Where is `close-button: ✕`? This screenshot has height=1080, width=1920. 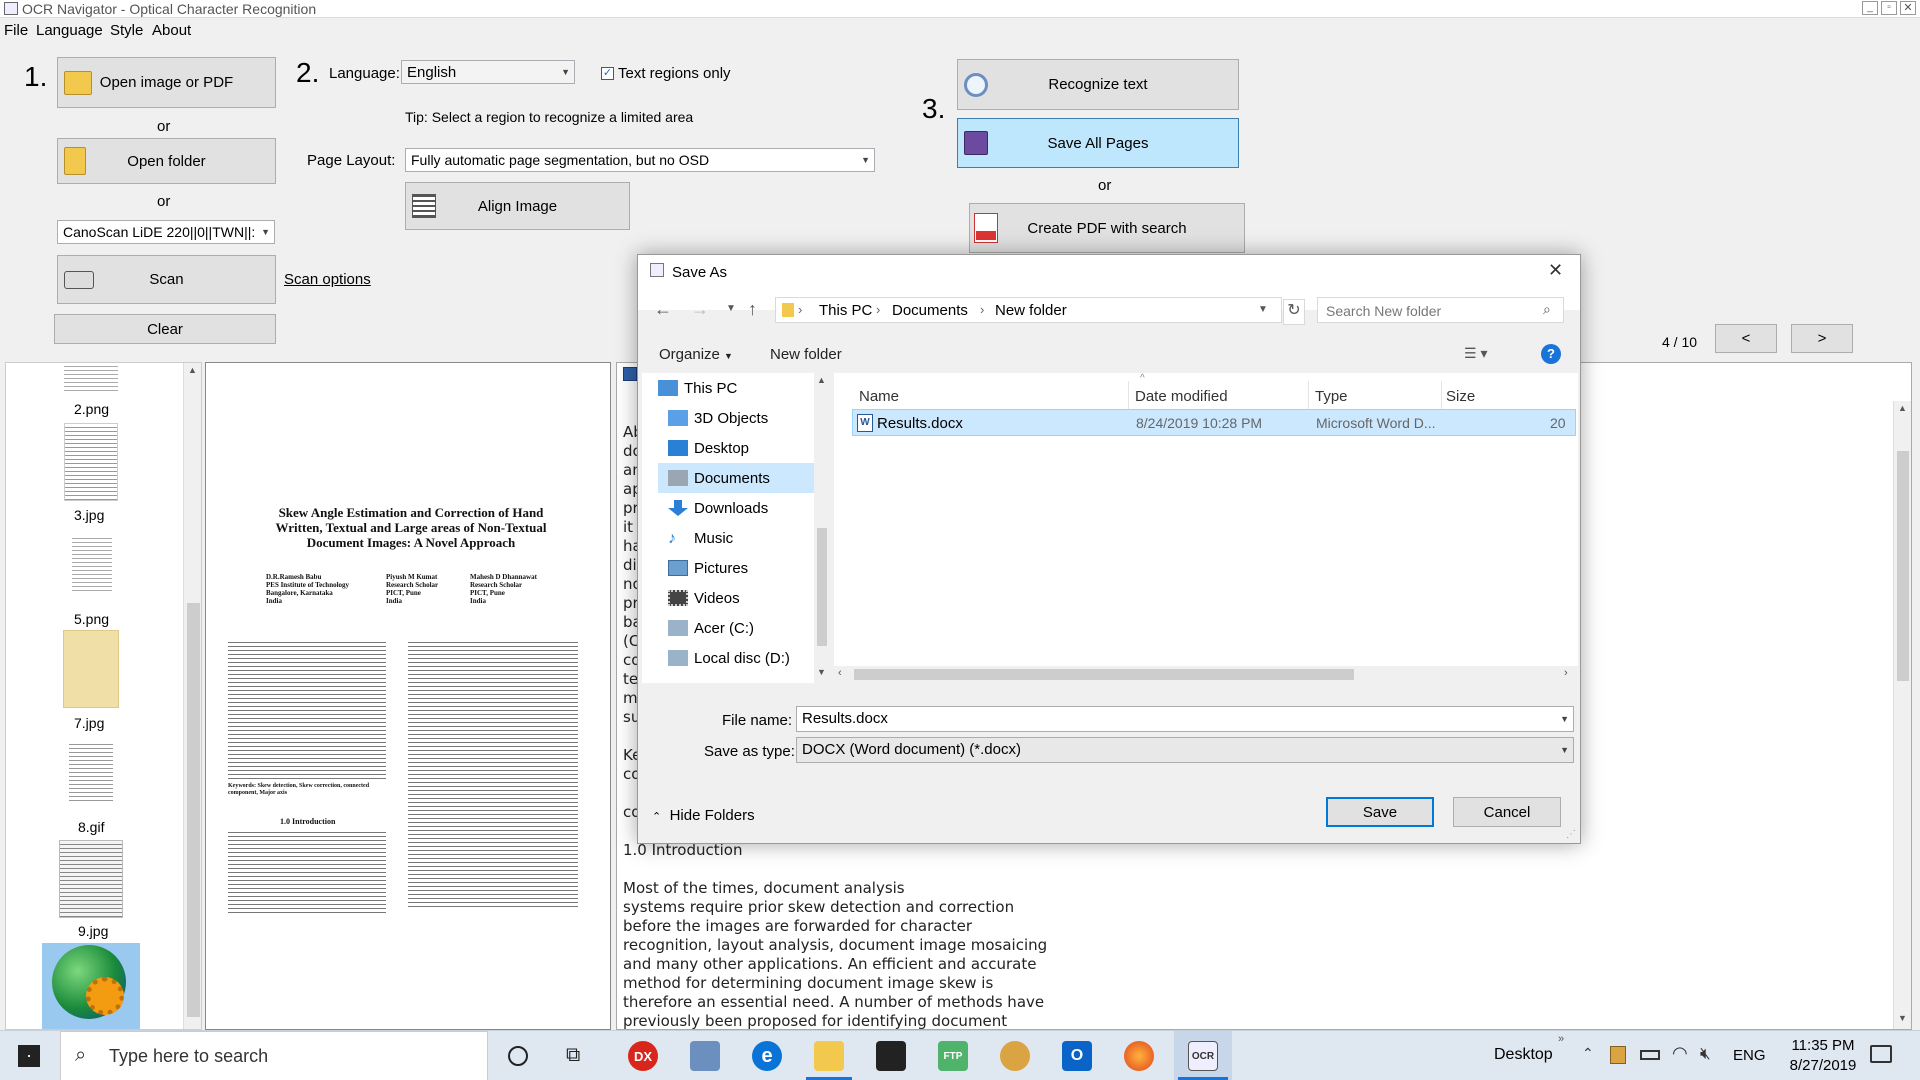
close-button: ✕ is located at coordinates (1908, 8).